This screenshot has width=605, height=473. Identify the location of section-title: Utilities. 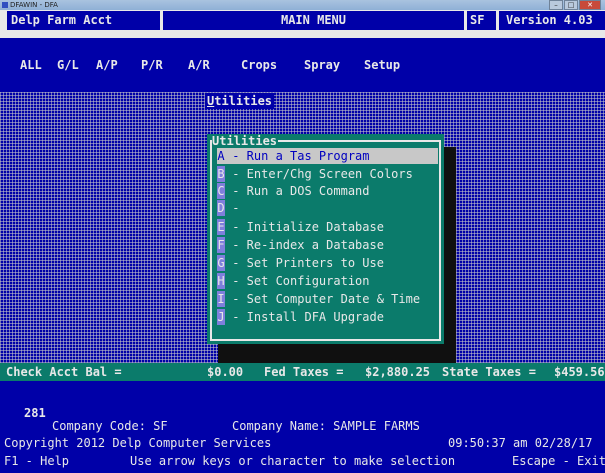
(240, 101).